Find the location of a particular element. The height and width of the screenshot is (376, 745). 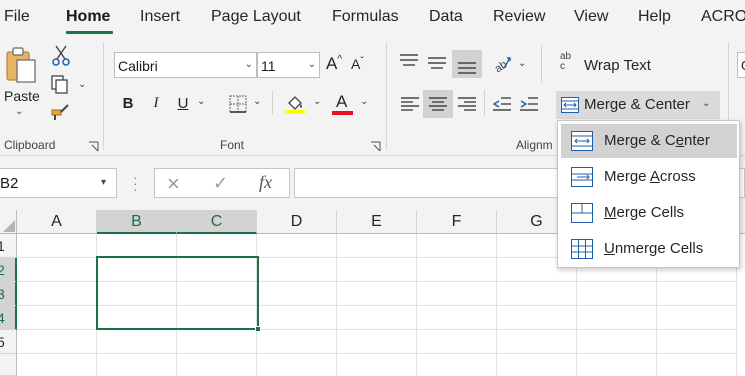

column-header-d: D is located at coordinates (297, 222).